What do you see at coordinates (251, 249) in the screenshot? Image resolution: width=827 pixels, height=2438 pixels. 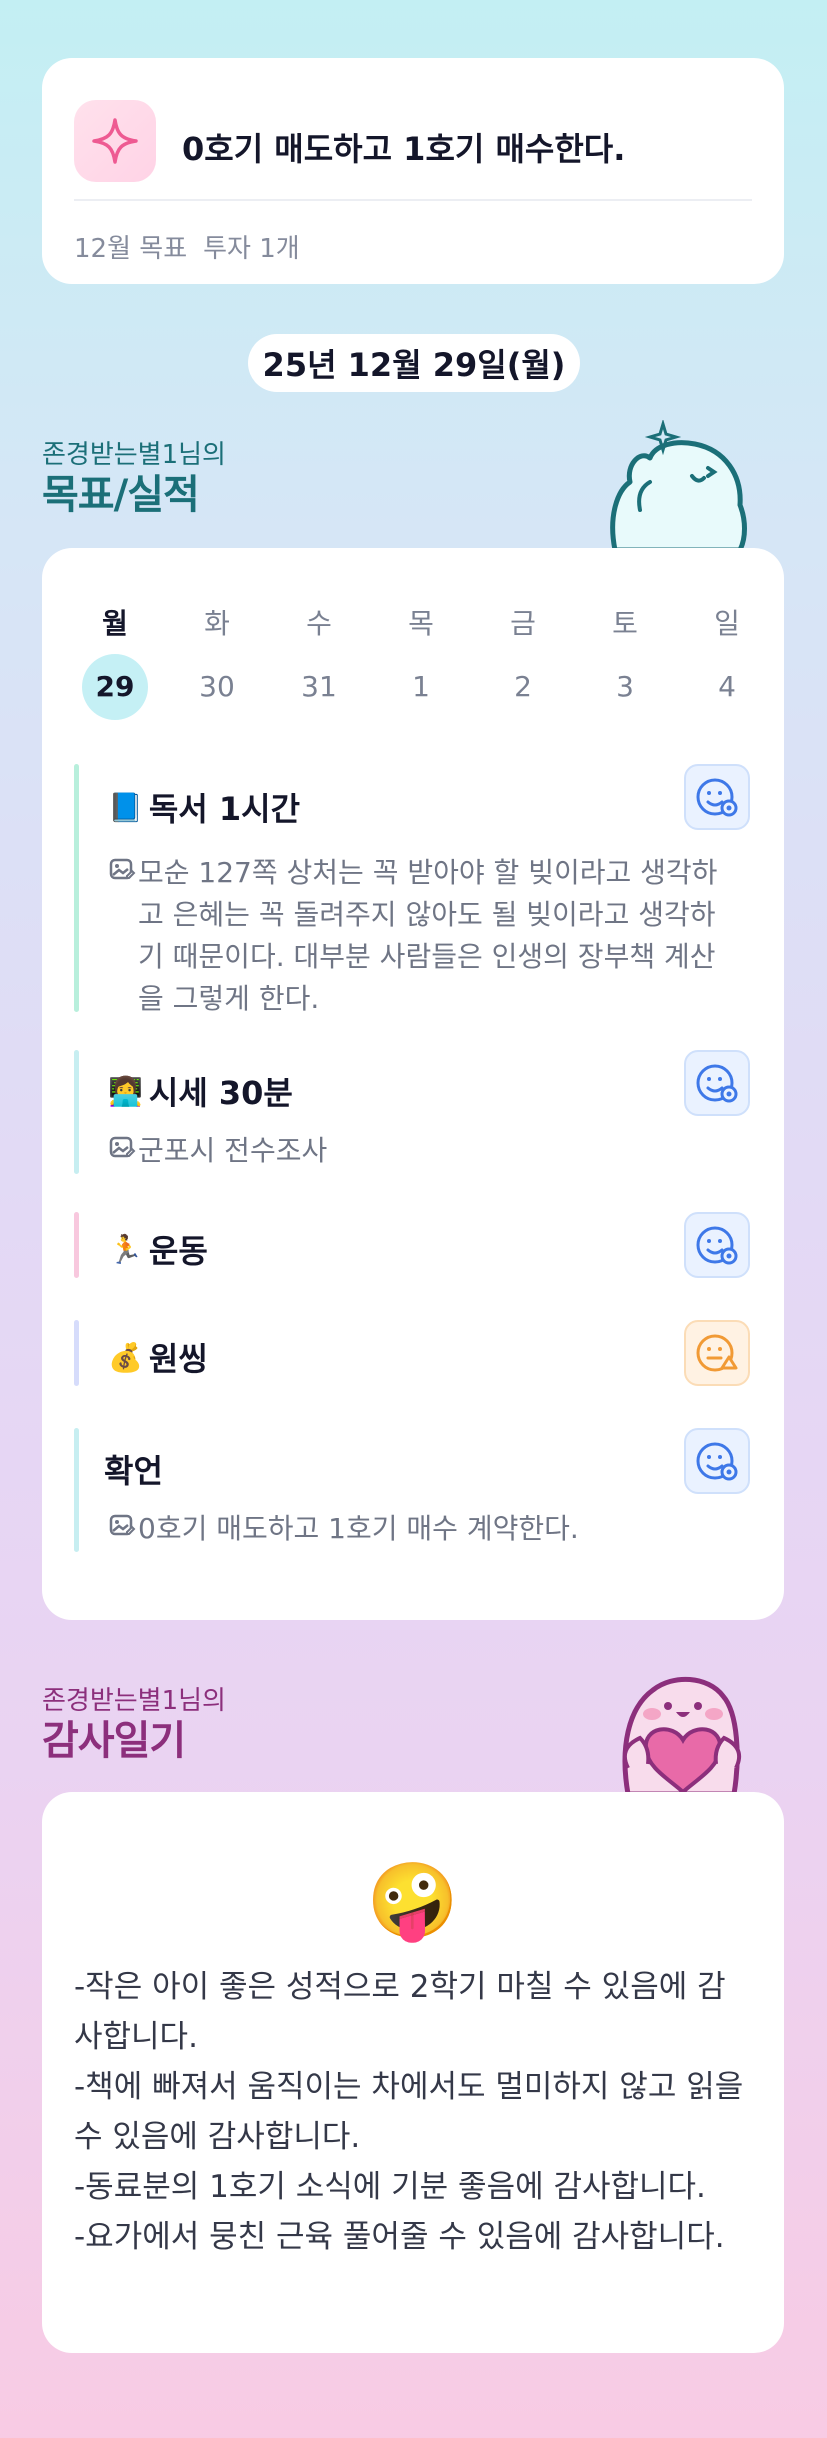 I see `goal-count-label: 투자 1개` at bounding box center [251, 249].